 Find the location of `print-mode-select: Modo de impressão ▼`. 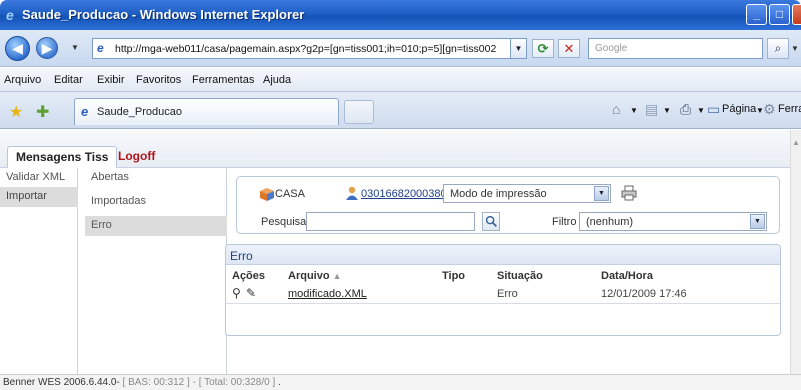

print-mode-select: Modo de impressão ▼ is located at coordinates (527, 193).